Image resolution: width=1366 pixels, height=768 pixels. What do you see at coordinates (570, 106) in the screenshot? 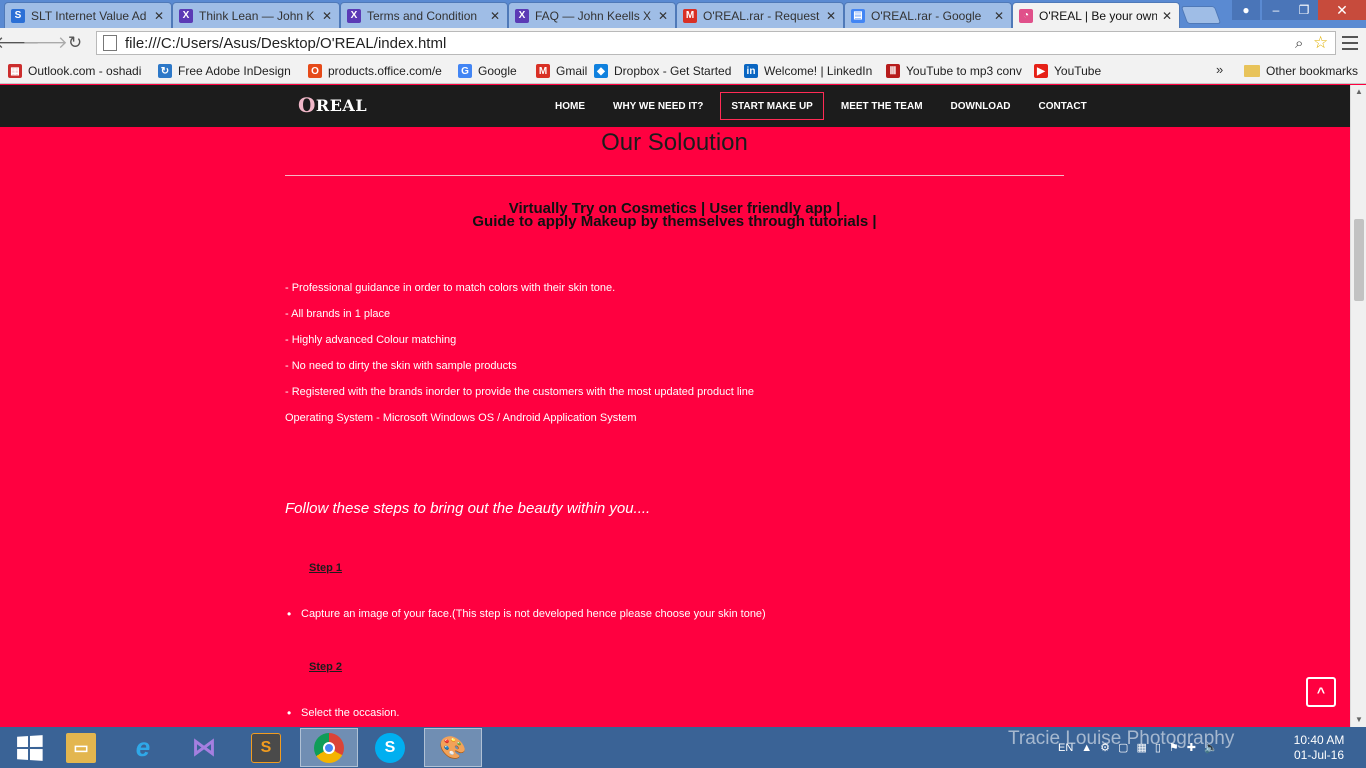
I see `nav-link: HOME` at bounding box center [570, 106].